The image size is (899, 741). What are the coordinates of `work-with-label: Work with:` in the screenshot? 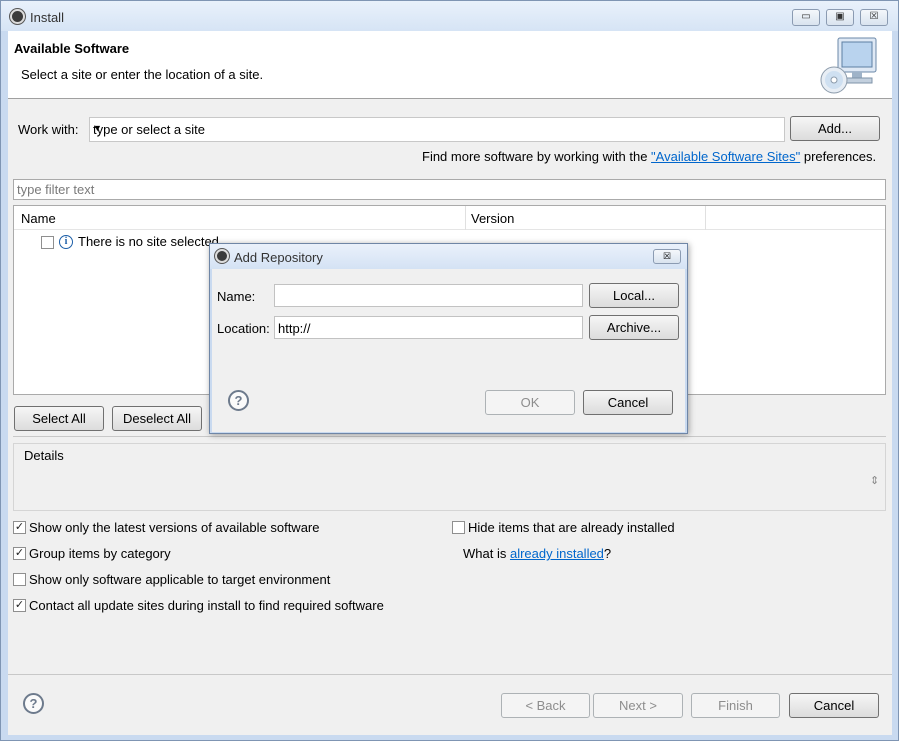 It's located at (48, 129).